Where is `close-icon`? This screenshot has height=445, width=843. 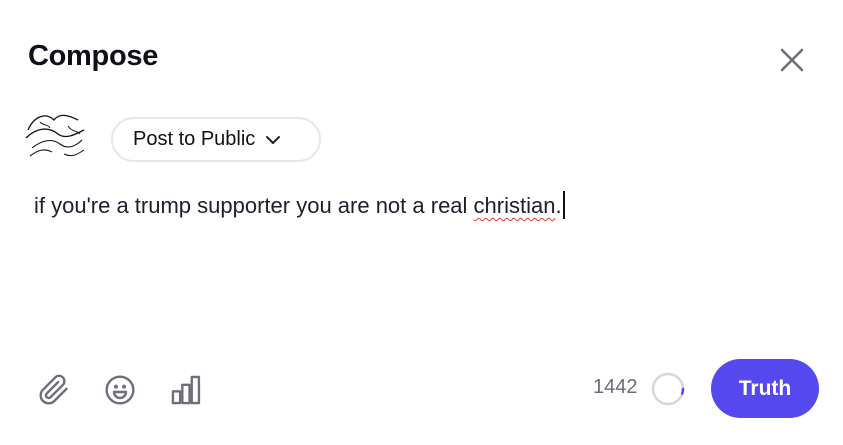
close-icon is located at coordinates (792, 60).